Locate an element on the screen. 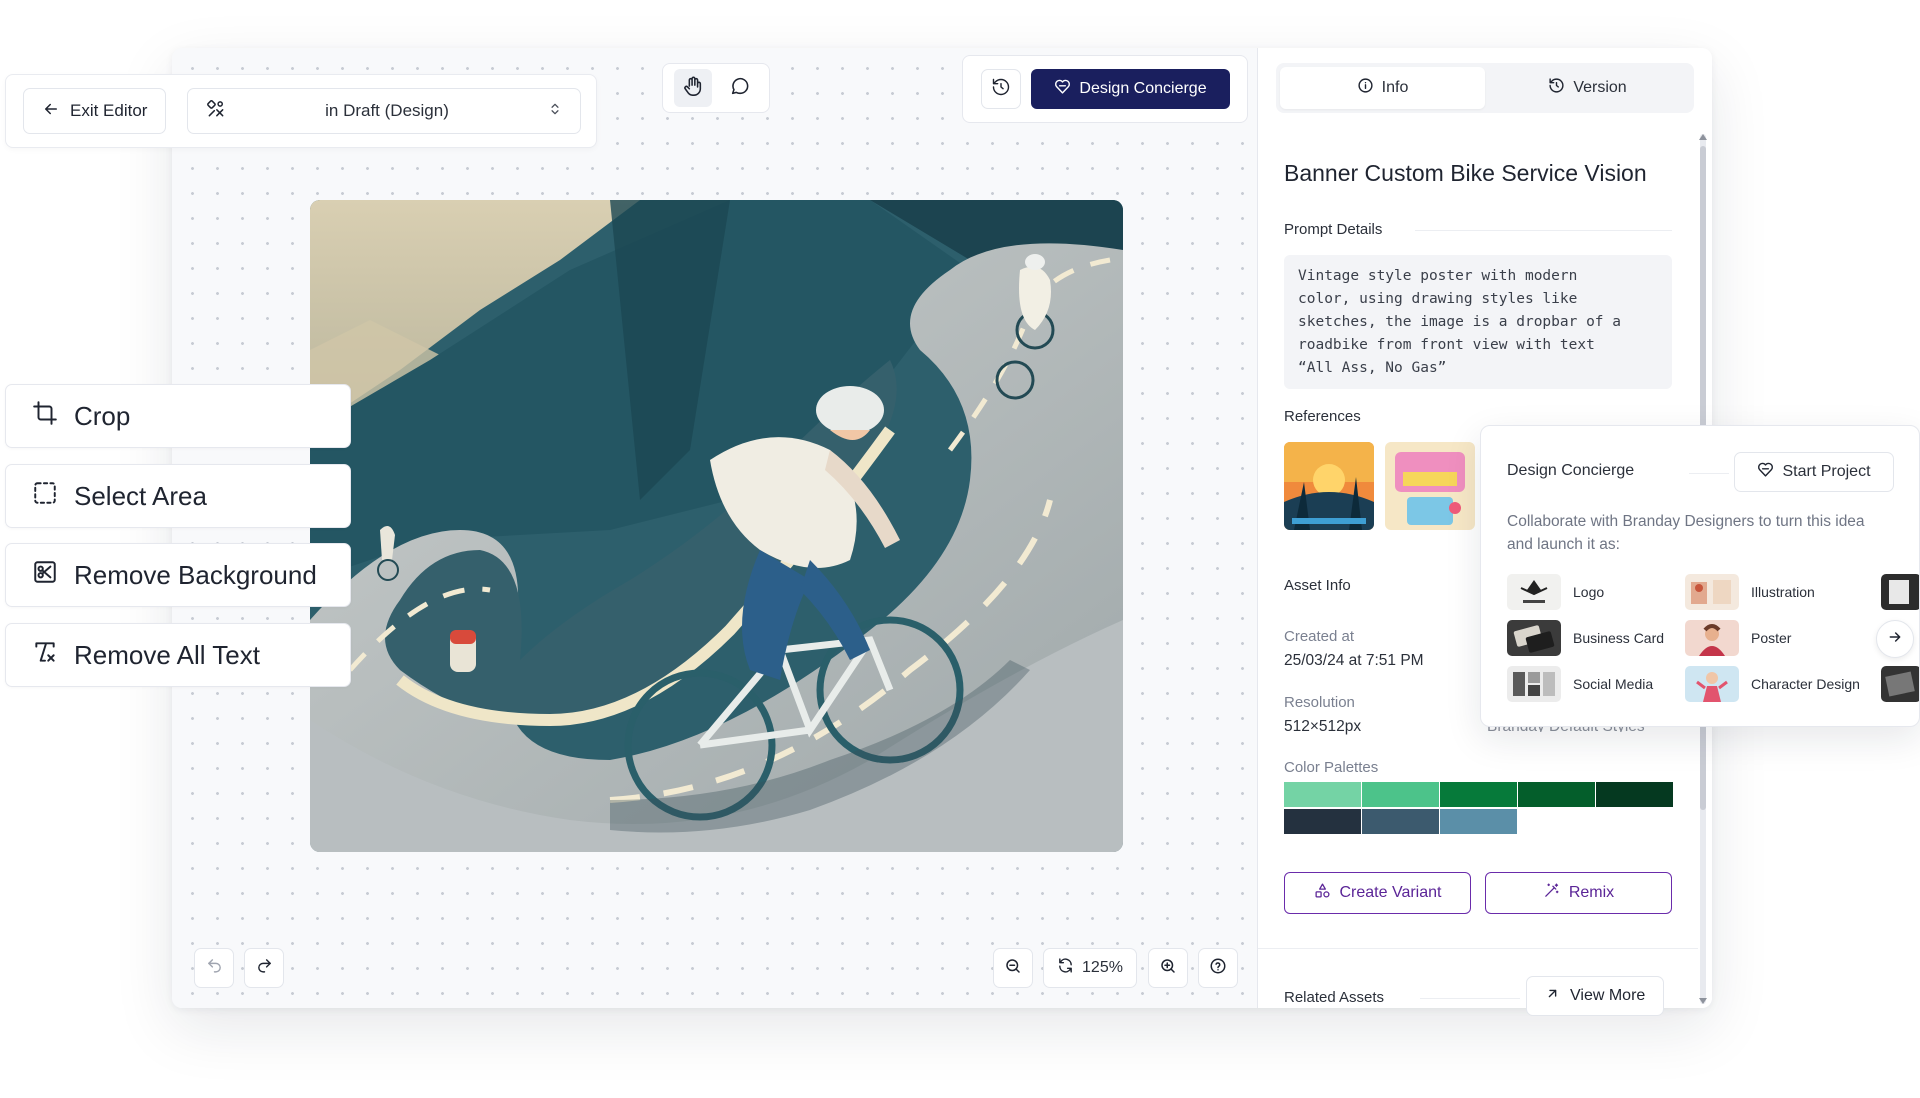 The width and height of the screenshot is (1920, 1098). service-option-poster: Poster is located at coordinates (1738, 638).